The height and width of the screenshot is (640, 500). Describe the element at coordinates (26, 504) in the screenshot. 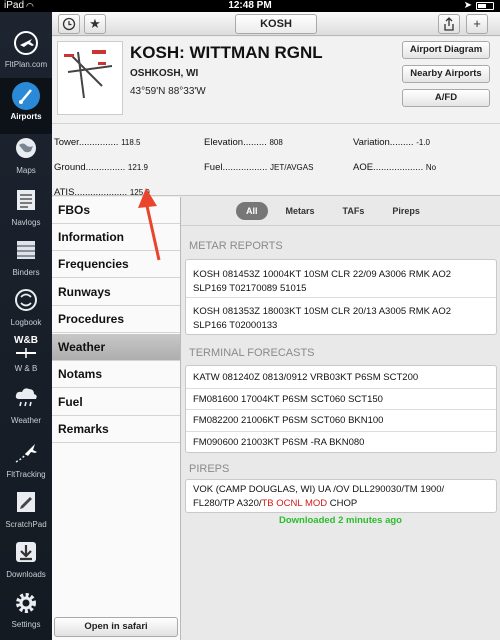

I see `scratchpad-icon` at that location.